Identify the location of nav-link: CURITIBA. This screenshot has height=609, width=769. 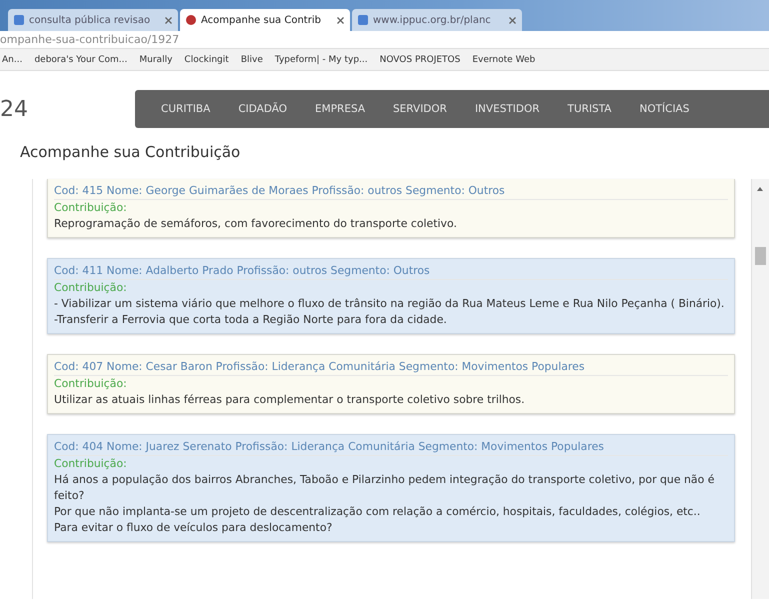
(185, 109).